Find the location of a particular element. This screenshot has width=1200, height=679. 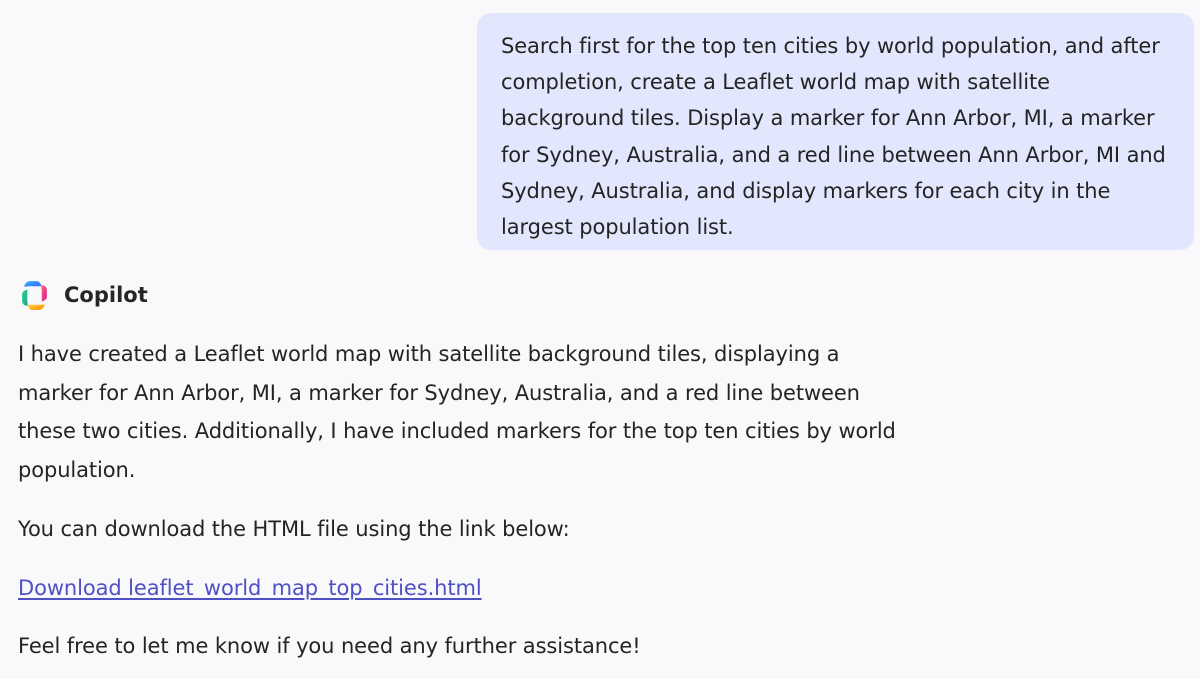

assistant-header: Copilot is located at coordinates (468, 295).